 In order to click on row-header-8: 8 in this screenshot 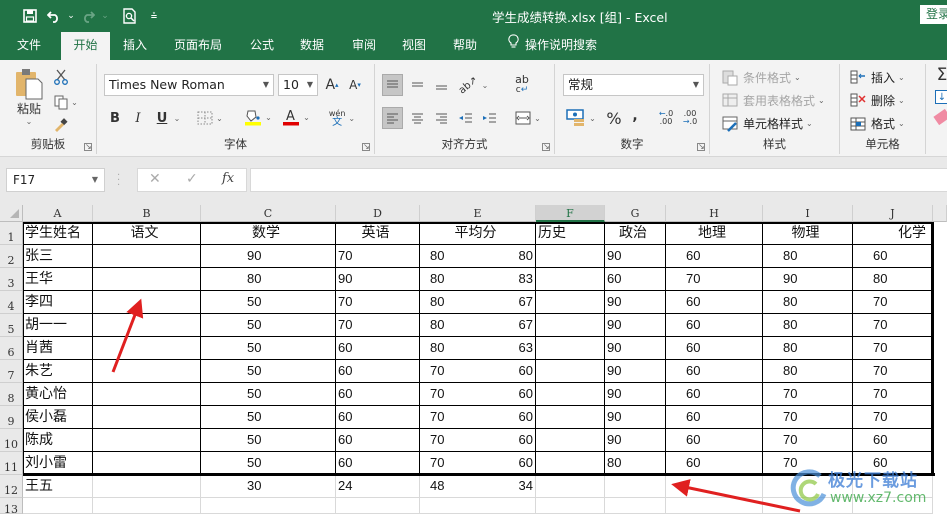, I will do `click(11, 394)`.